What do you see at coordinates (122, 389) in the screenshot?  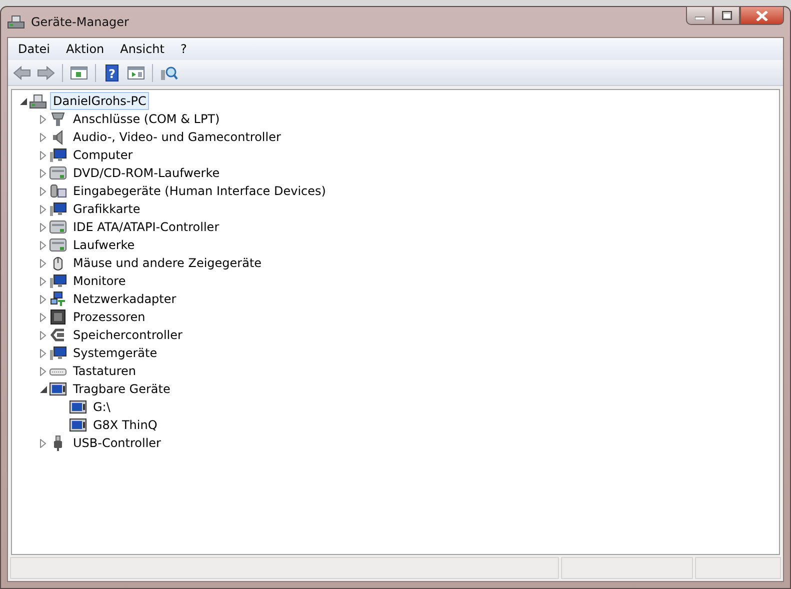 I see `tree-item: Tragbare Geräte` at bounding box center [122, 389].